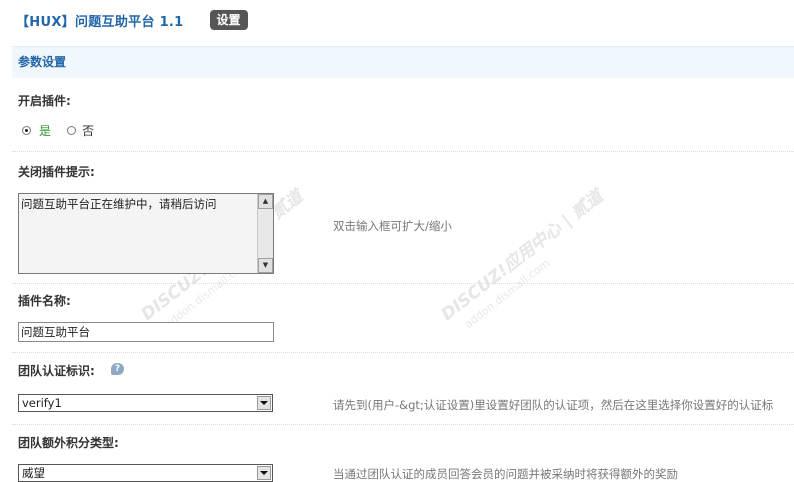  Describe the element at coordinates (146, 332) in the screenshot. I see `plugin-name-input: 问题互助平台` at that location.